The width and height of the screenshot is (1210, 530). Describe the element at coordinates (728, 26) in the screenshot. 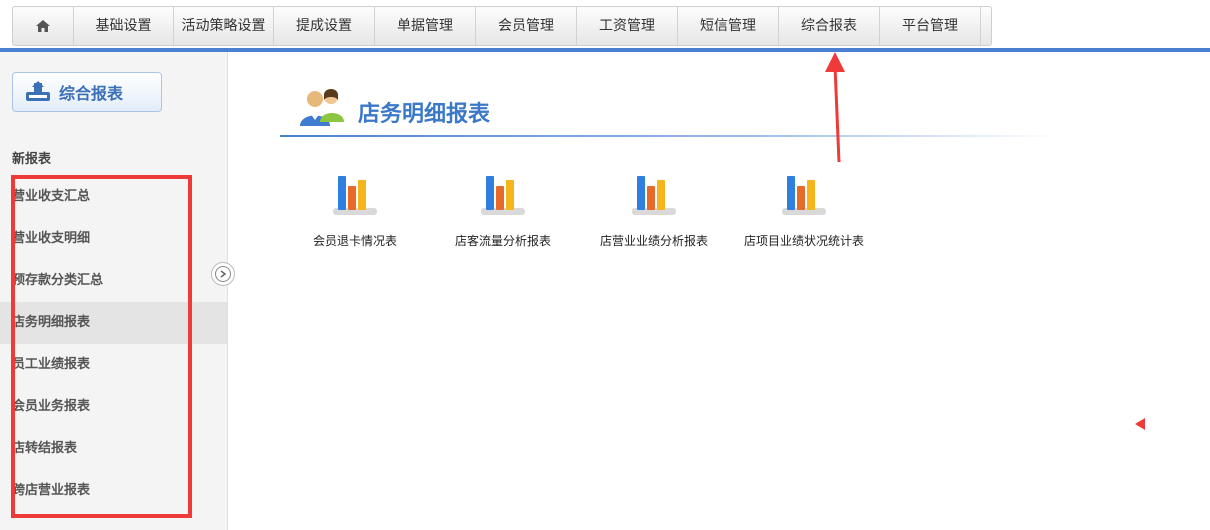

I see `nav-sms-management: 短信管理` at that location.